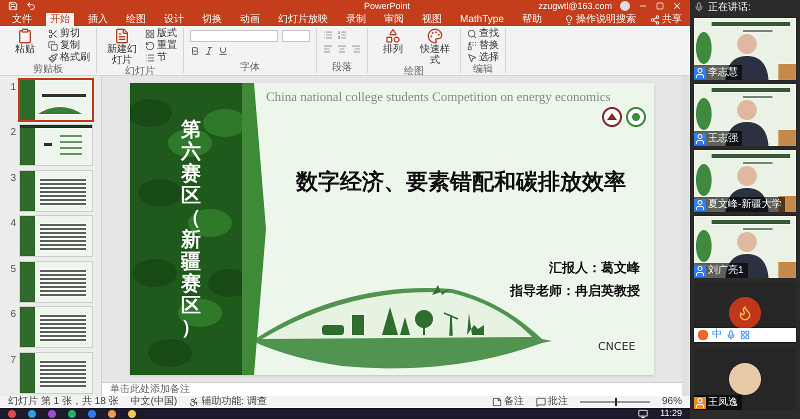  I want to click on comments-button: 批注, so click(552, 402).